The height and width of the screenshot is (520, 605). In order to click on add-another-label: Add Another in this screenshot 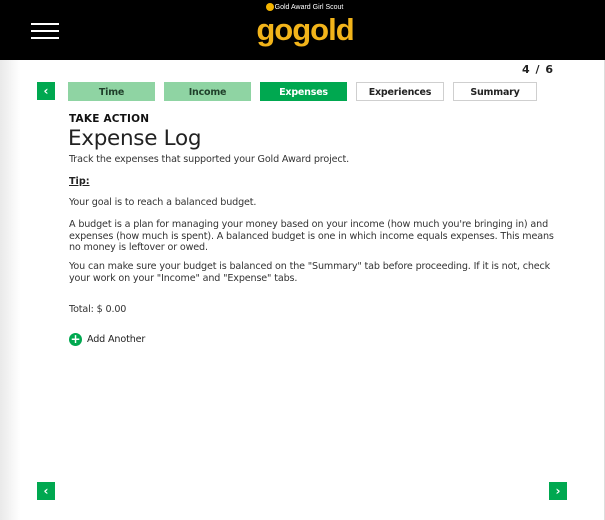, I will do `click(116, 339)`.